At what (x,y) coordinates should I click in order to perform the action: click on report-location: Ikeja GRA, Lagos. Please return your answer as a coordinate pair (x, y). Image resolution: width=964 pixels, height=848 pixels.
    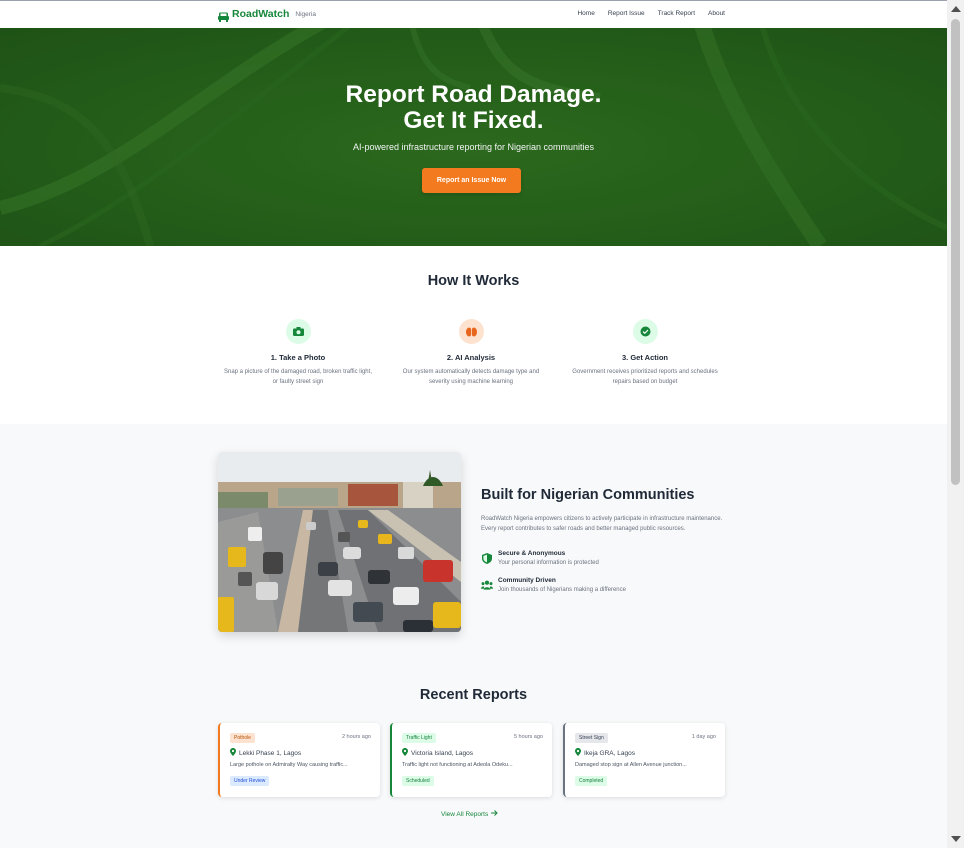
    Looking at the image, I should click on (605, 753).